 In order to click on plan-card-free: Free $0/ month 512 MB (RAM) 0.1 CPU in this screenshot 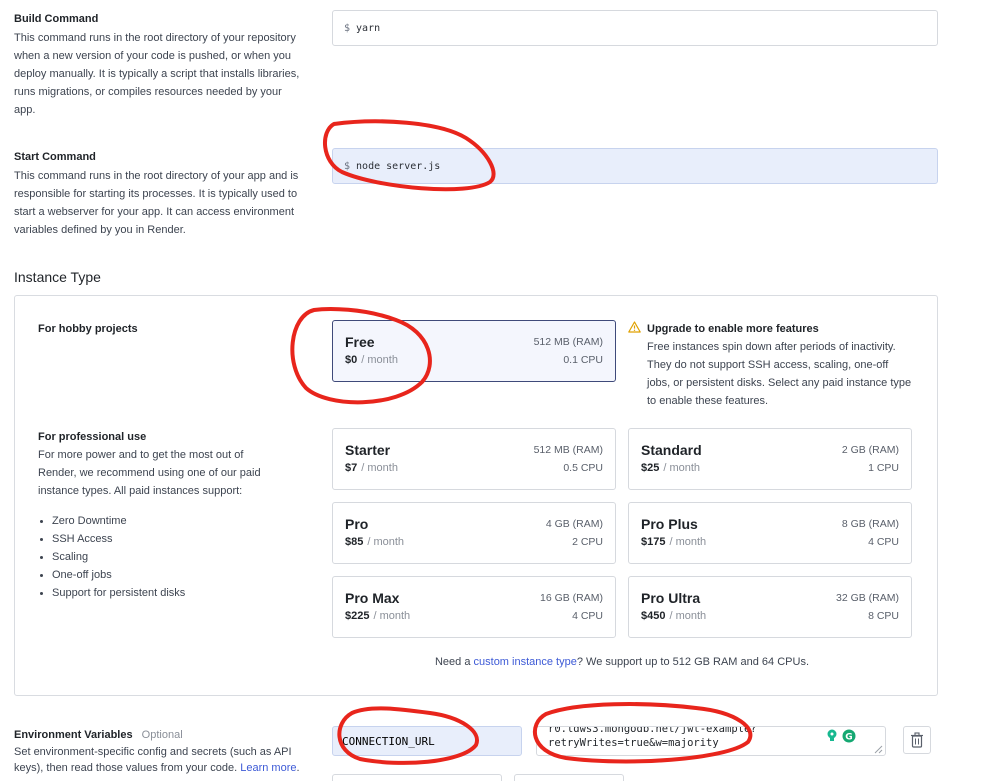, I will do `click(474, 351)`.